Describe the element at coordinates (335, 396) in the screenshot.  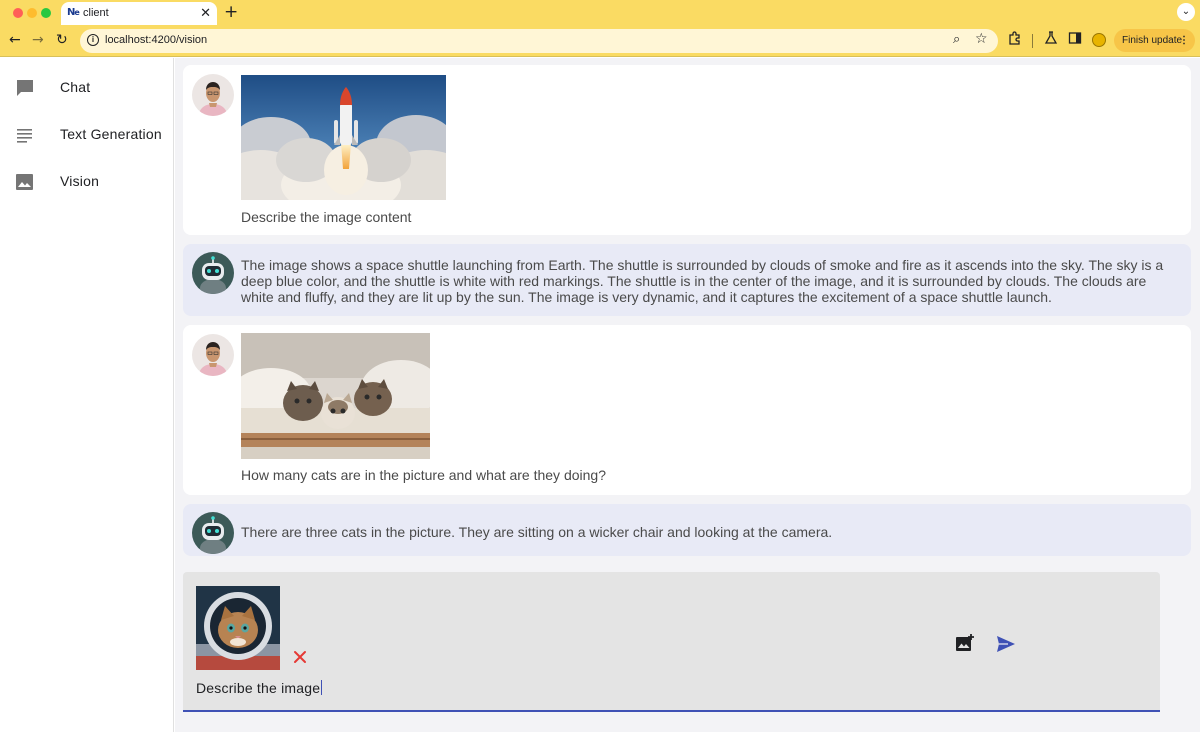
I see `three-kittens-photo` at that location.